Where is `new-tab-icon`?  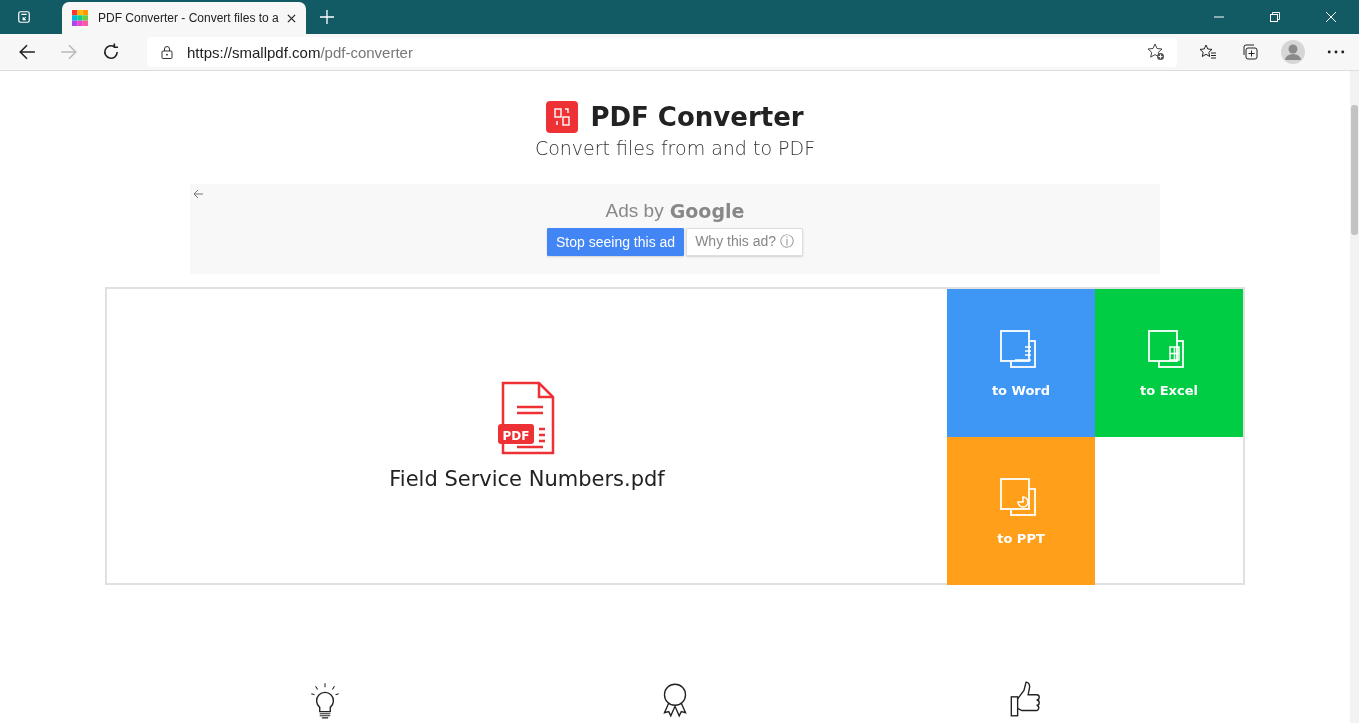
new-tab-icon is located at coordinates (327, 17).